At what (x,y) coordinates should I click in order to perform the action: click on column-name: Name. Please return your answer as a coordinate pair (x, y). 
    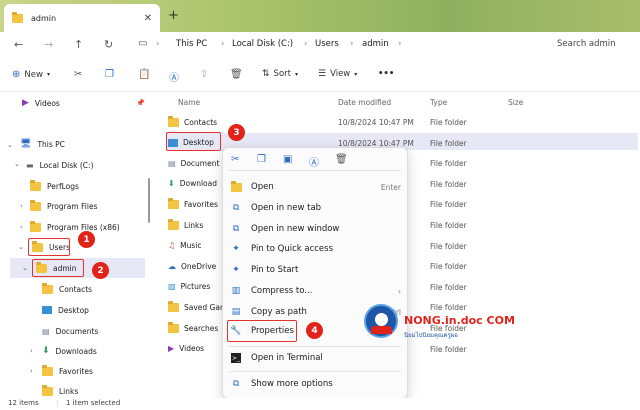
    Looking at the image, I should click on (189, 102).